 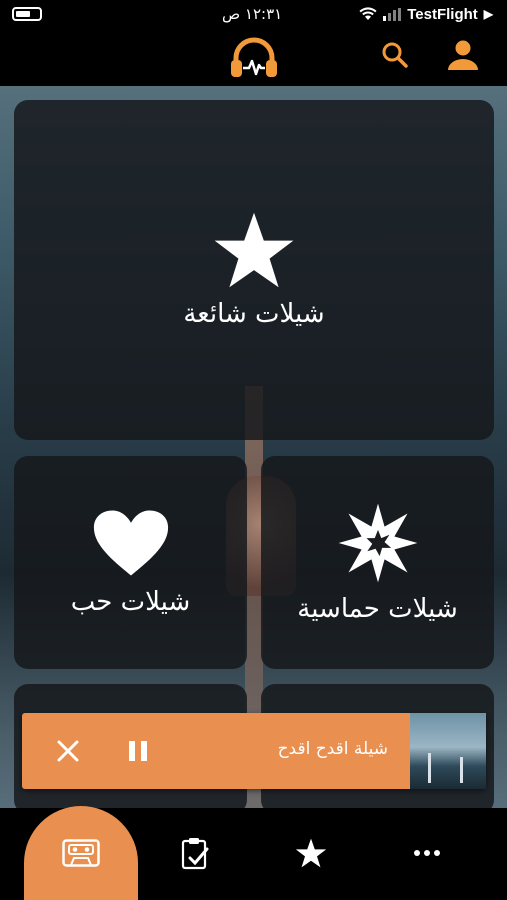 I want to click on category-hype-tile: شيلات حماسية, so click(x=377, y=562).